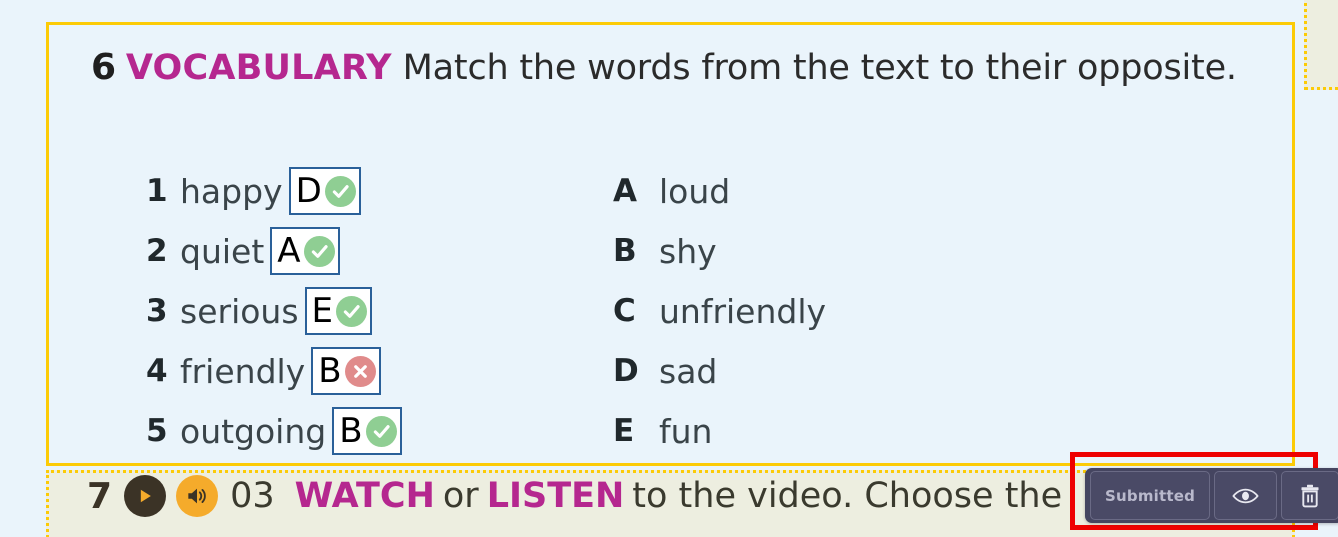 The width and height of the screenshot is (1338, 537). What do you see at coordinates (460, 496) in the screenshot?
I see `exercise-7-connector: or` at bounding box center [460, 496].